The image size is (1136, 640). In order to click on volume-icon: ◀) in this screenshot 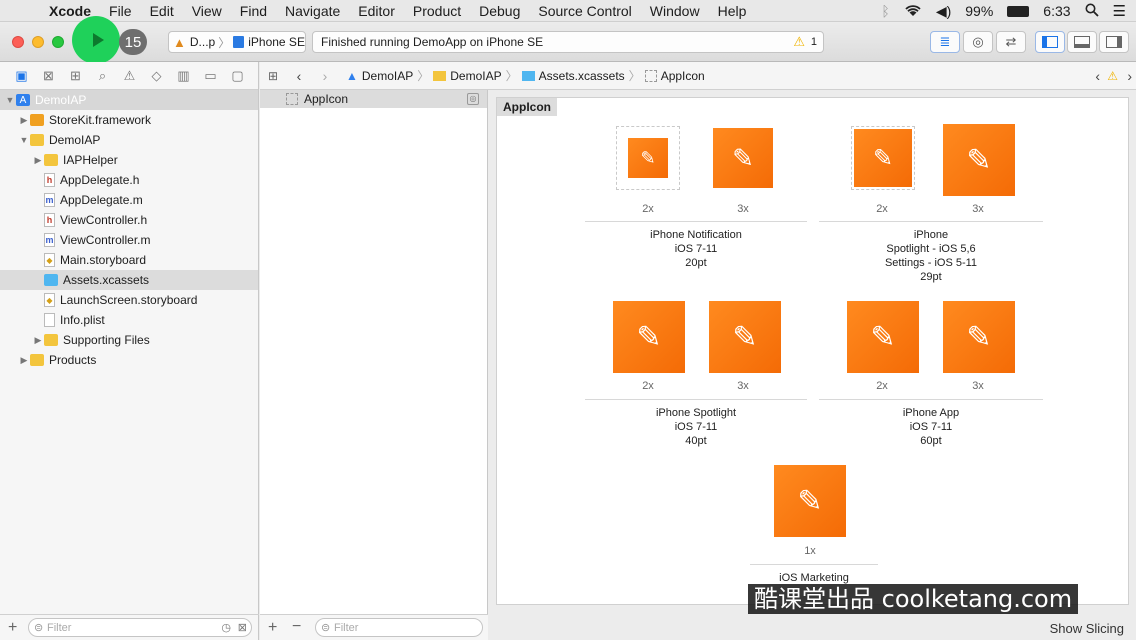, I will do `click(943, 11)`.